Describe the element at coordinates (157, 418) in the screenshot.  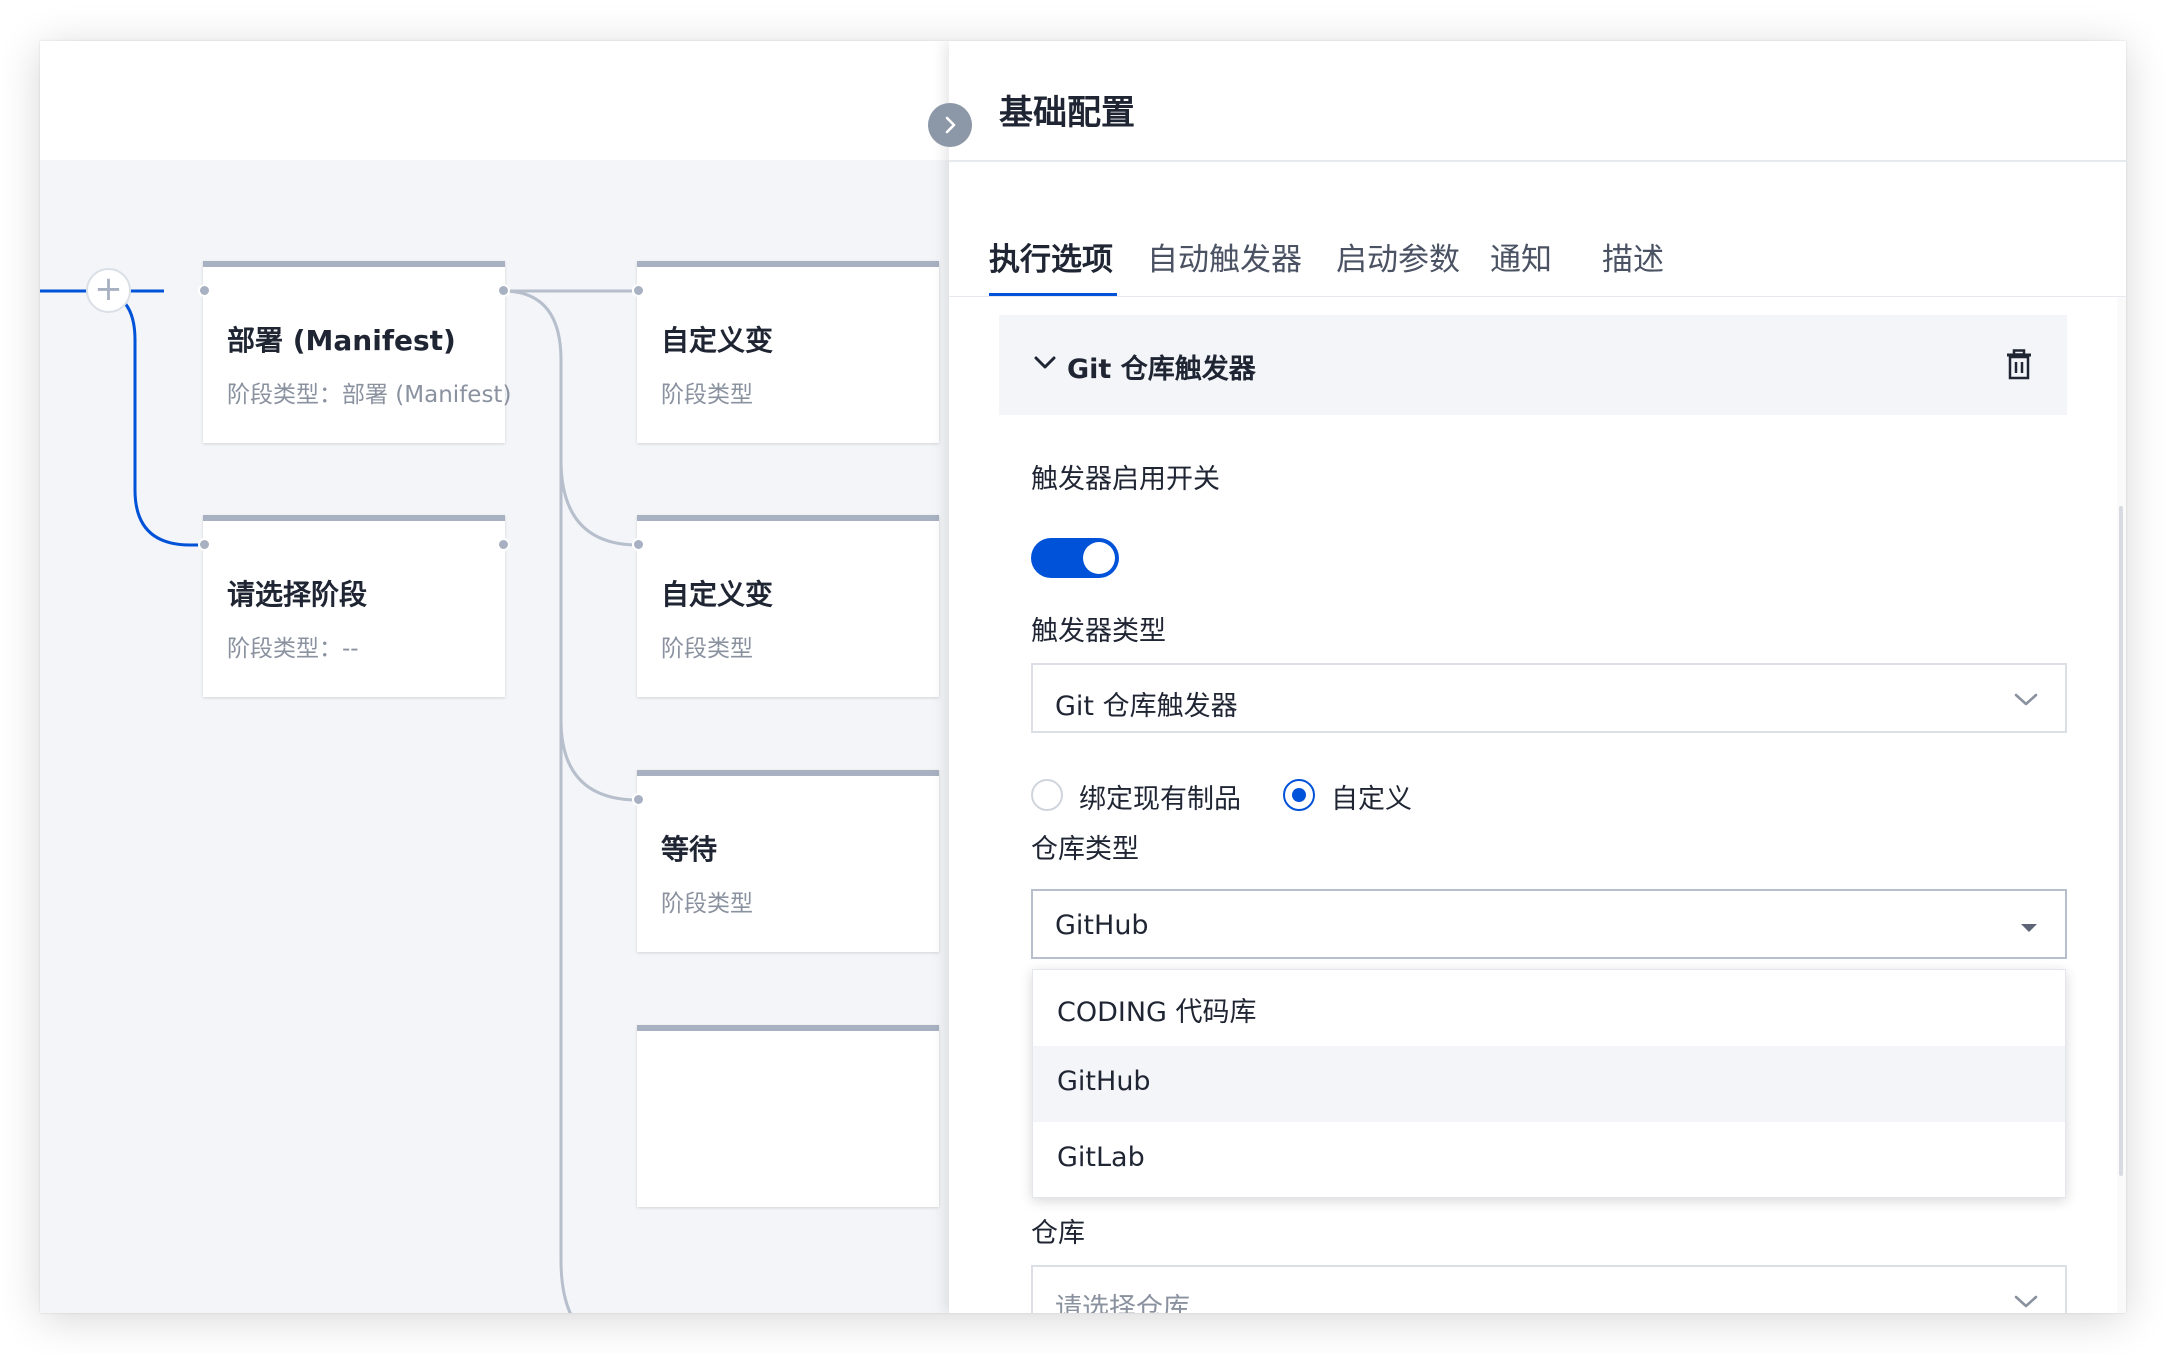
I see `branch-wire-active` at that location.